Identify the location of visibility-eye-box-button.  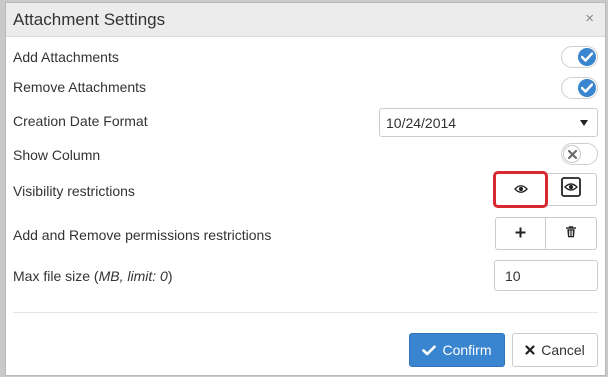
(571, 189).